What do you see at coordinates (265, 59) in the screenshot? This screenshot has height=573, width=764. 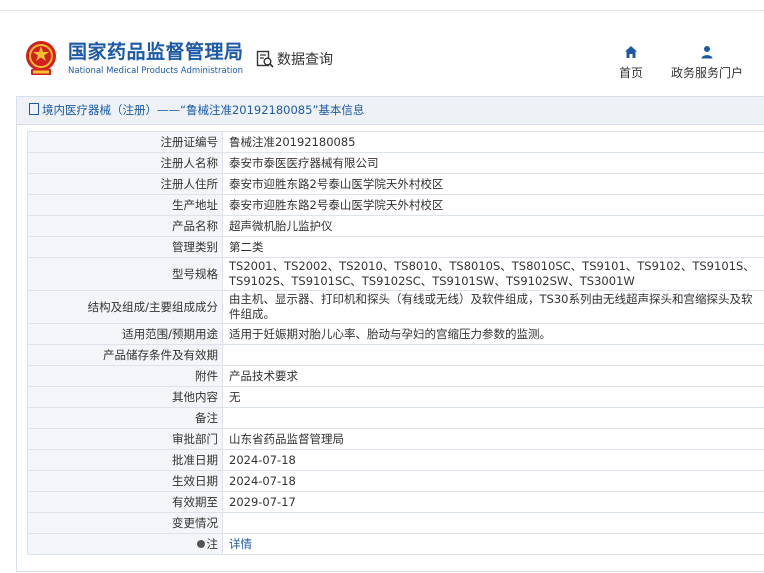 I see `data-query-icon` at bounding box center [265, 59].